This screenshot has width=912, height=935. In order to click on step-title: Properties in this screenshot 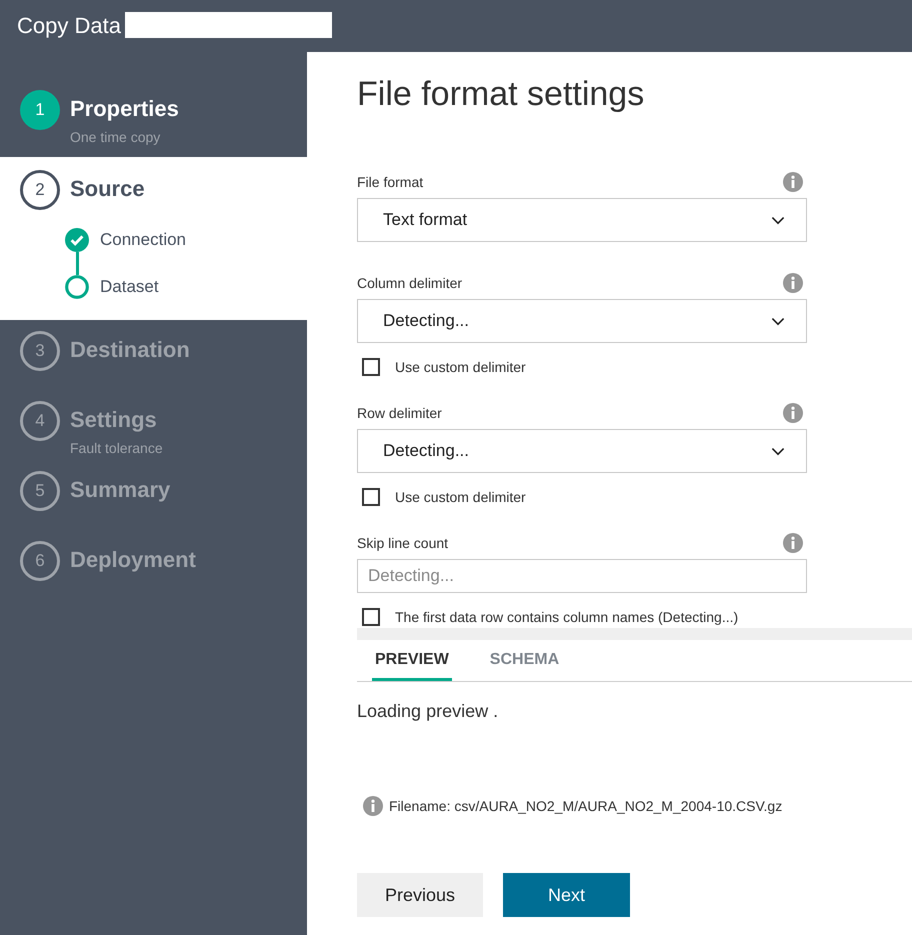, I will do `click(124, 109)`.